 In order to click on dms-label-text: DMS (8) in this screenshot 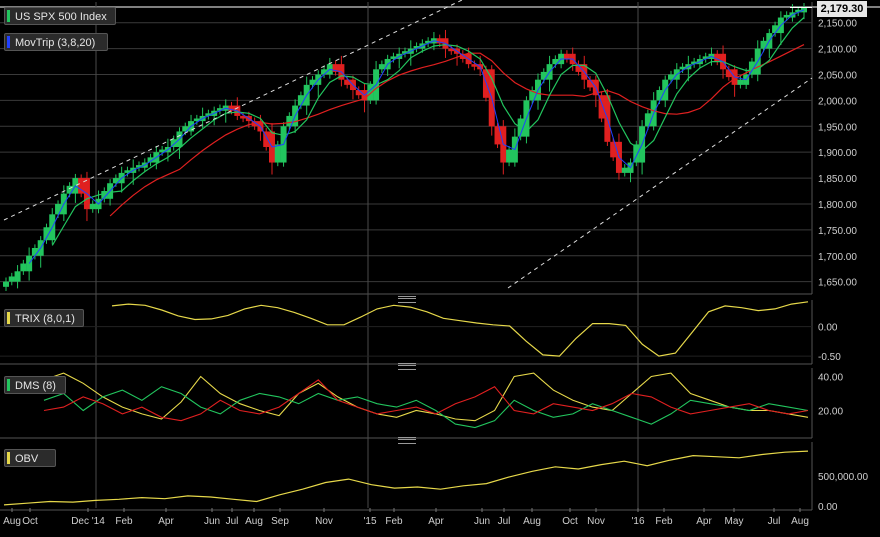, I will do `click(35, 386)`.